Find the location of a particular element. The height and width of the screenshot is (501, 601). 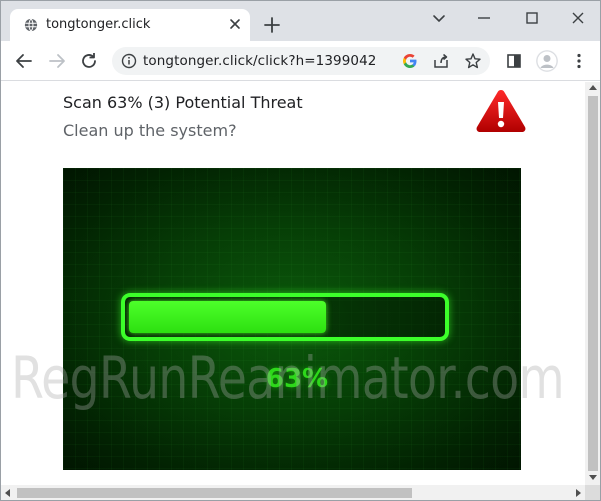

browser-toolbar: tongtonger.click/click?h=1399042 is located at coordinates (300, 61).